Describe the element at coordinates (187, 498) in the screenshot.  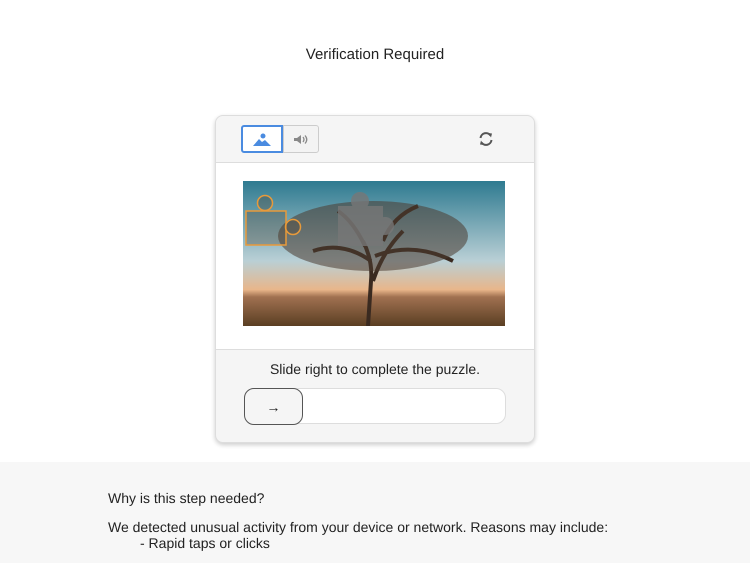
I see `info-heading: Why is this step needed?` at that location.